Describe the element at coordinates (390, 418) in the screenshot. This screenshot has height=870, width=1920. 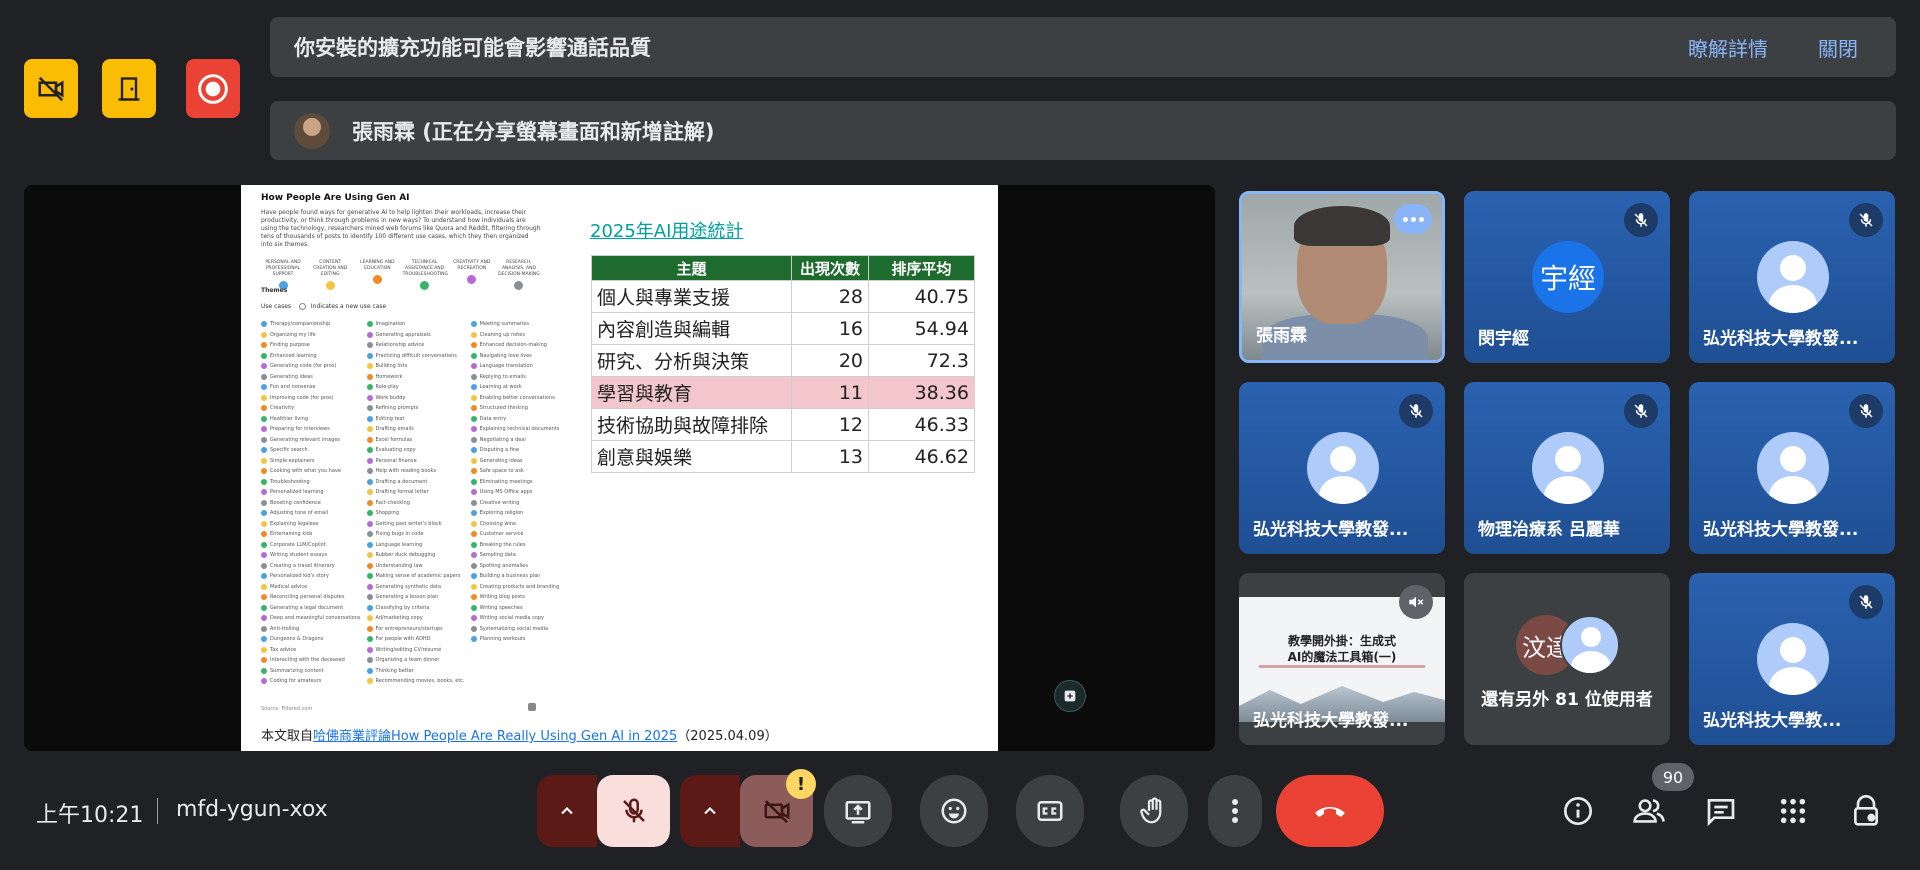
I see `use-case-label: Editing text` at that location.